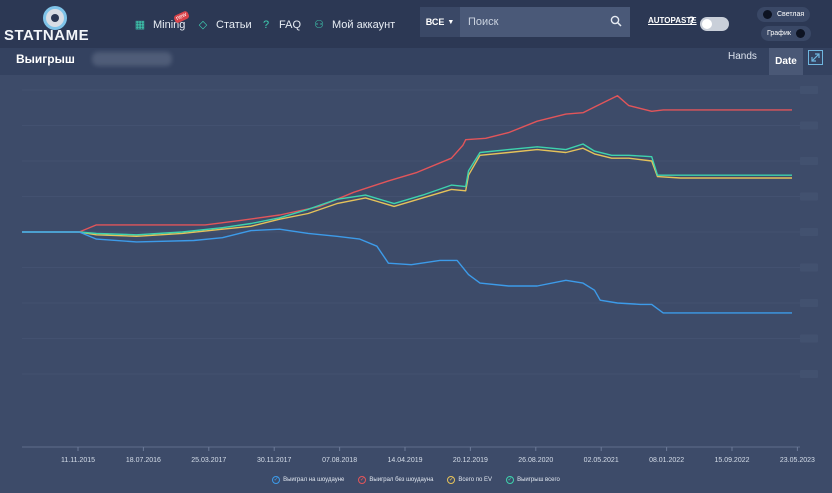  I want to click on search-scope-select: ВСЕ ▼, so click(440, 22).